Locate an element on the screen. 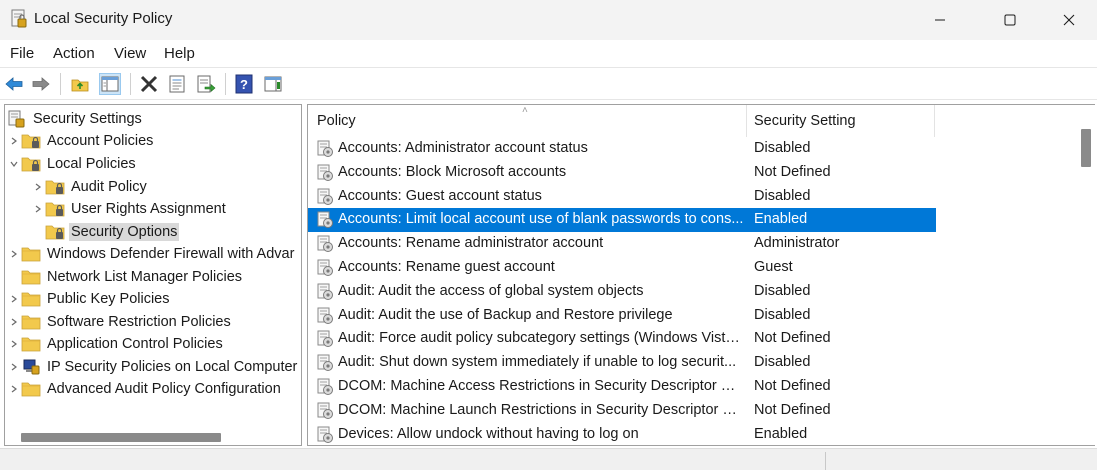 Image resolution: width=1097 pixels, height=470 pixels. menu-help: Help is located at coordinates (179, 53).